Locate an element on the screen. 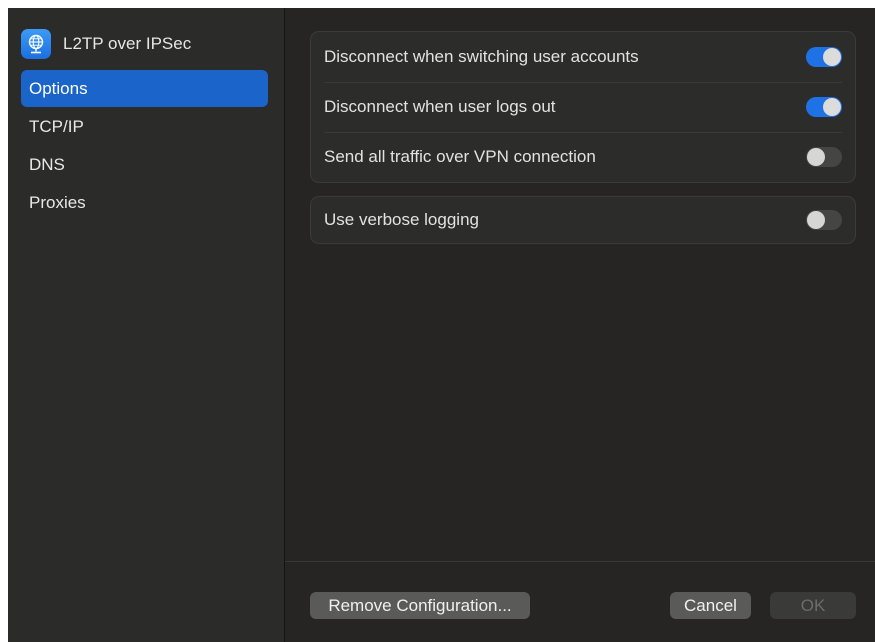 The width and height of the screenshot is (875, 642). sidebar-item-dns: DNS is located at coordinates (144, 164).